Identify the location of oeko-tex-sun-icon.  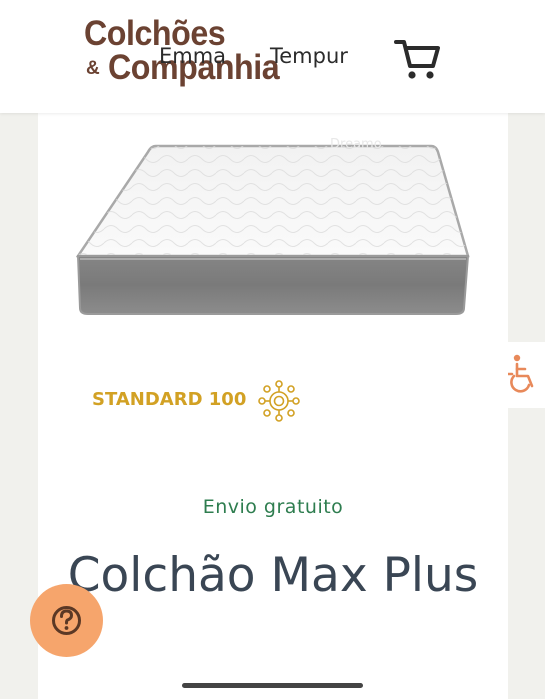
(279, 401).